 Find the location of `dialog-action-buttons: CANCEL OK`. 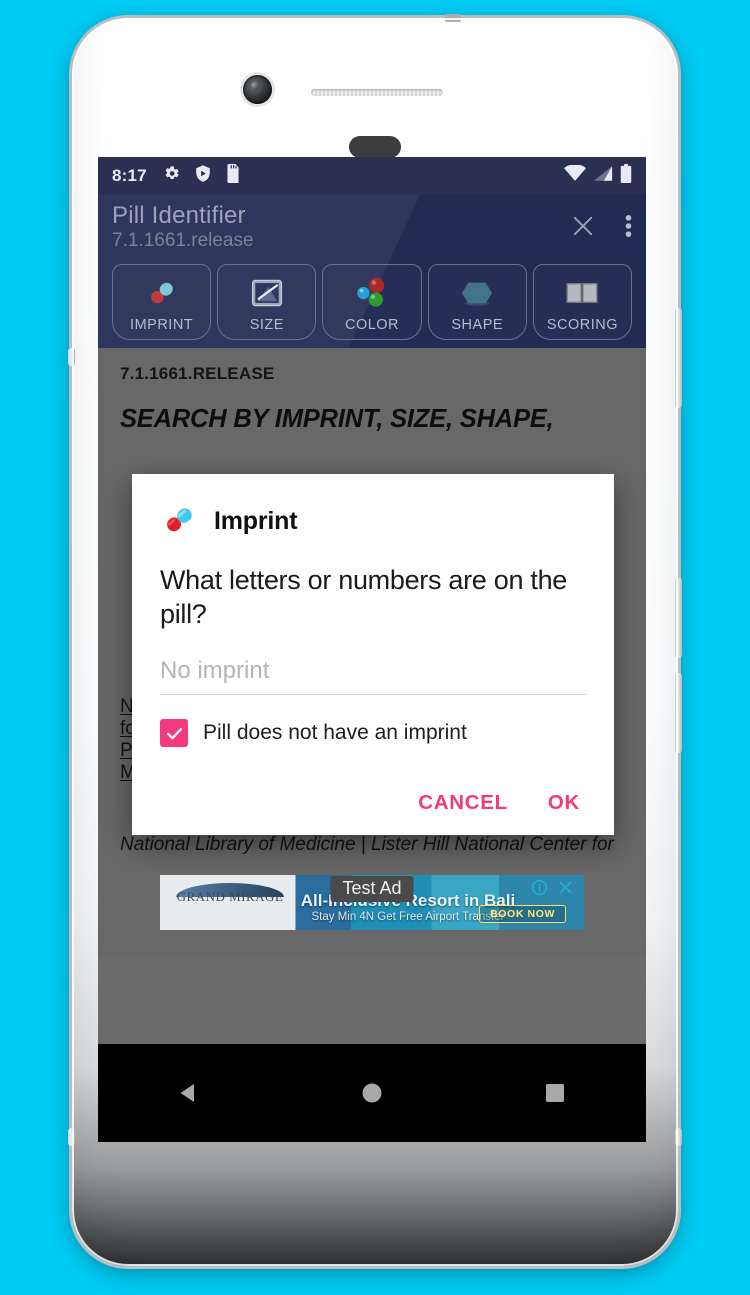

dialog-action-buttons: CANCEL OK is located at coordinates (373, 806).